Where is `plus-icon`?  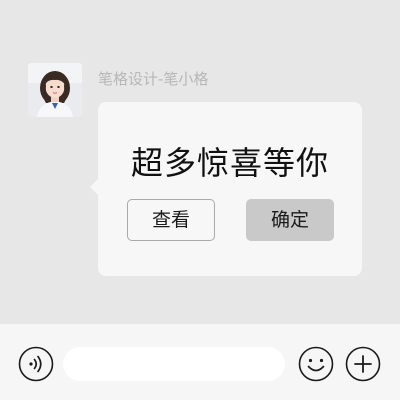
plus-icon is located at coordinates (363, 364).